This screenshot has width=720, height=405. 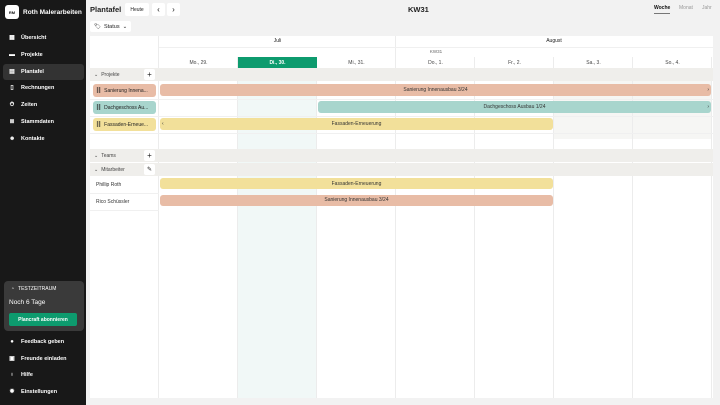 I want to click on week-number: KW31, so click(x=436, y=51).